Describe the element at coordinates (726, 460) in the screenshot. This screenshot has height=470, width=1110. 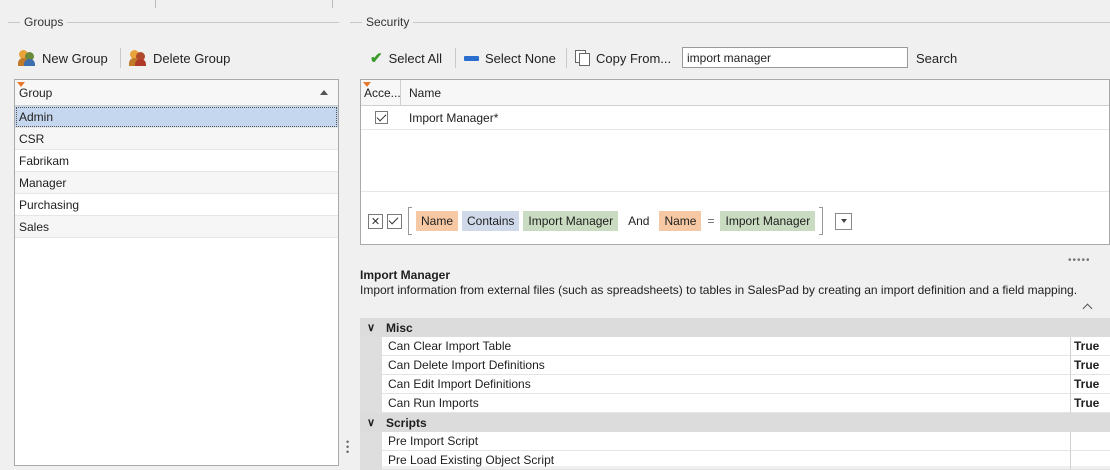
I see `property-name: Pre Load Existing Object Script` at that location.